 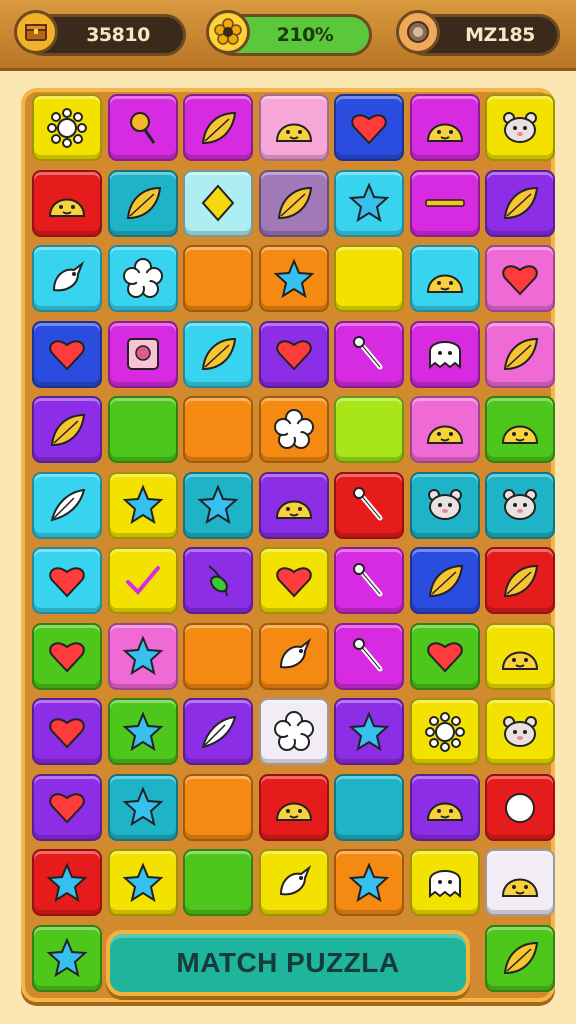 I want to click on tile-cyan-feather, so click(x=67, y=505).